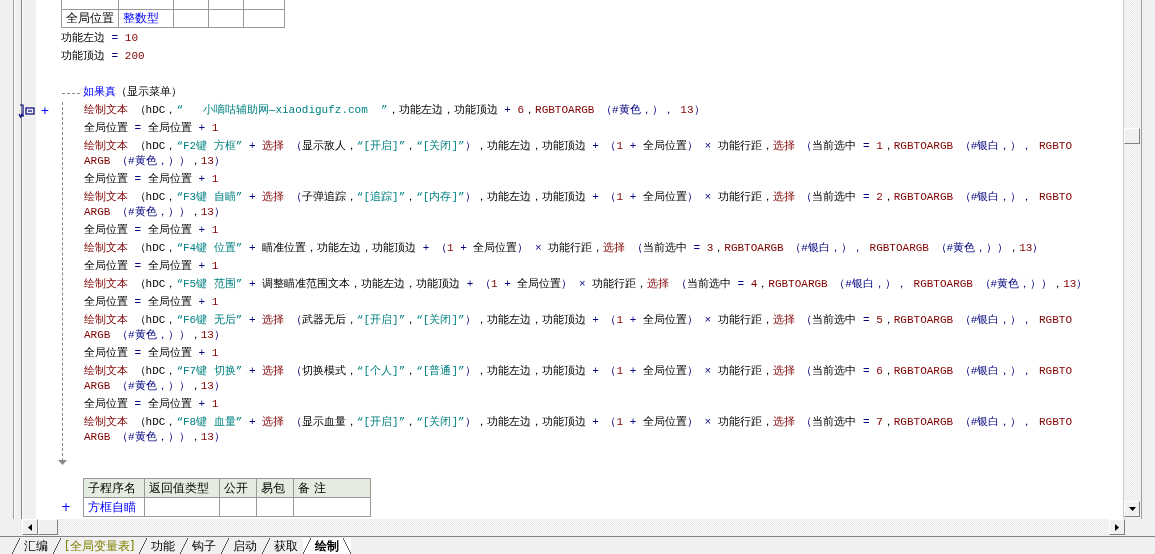  What do you see at coordinates (238, 488) in the screenshot?
I see `column-header: 公开` at bounding box center [238, 488].